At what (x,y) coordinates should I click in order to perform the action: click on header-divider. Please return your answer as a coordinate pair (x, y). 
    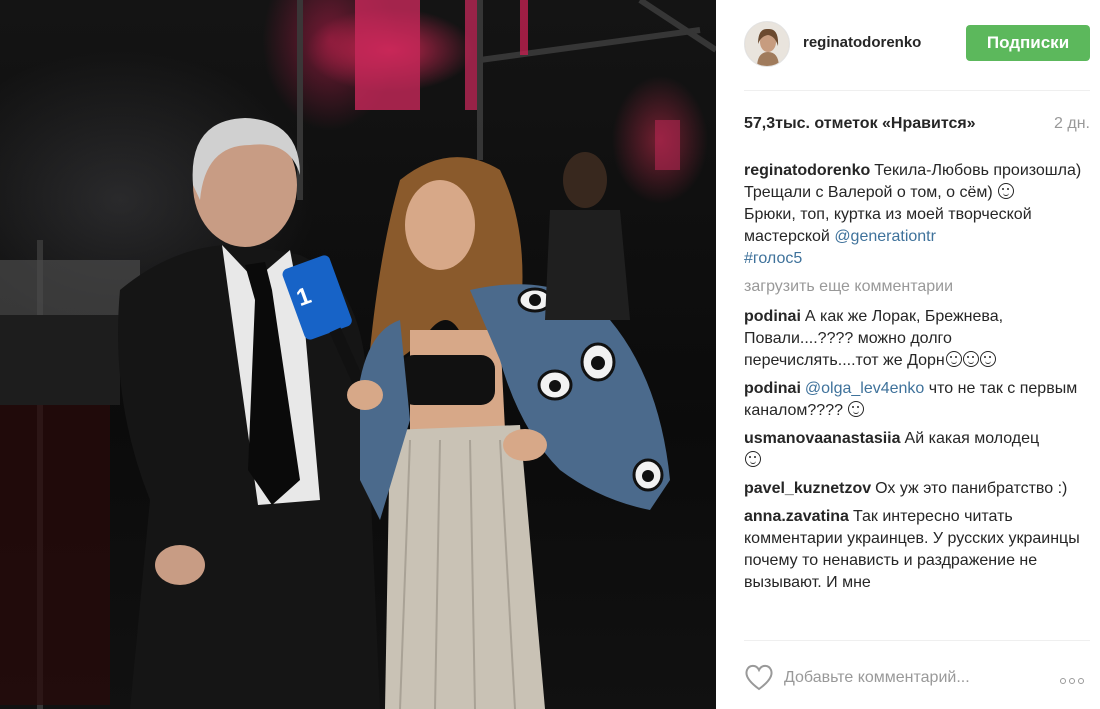
    Looking at the image, I should click on (917, 90).